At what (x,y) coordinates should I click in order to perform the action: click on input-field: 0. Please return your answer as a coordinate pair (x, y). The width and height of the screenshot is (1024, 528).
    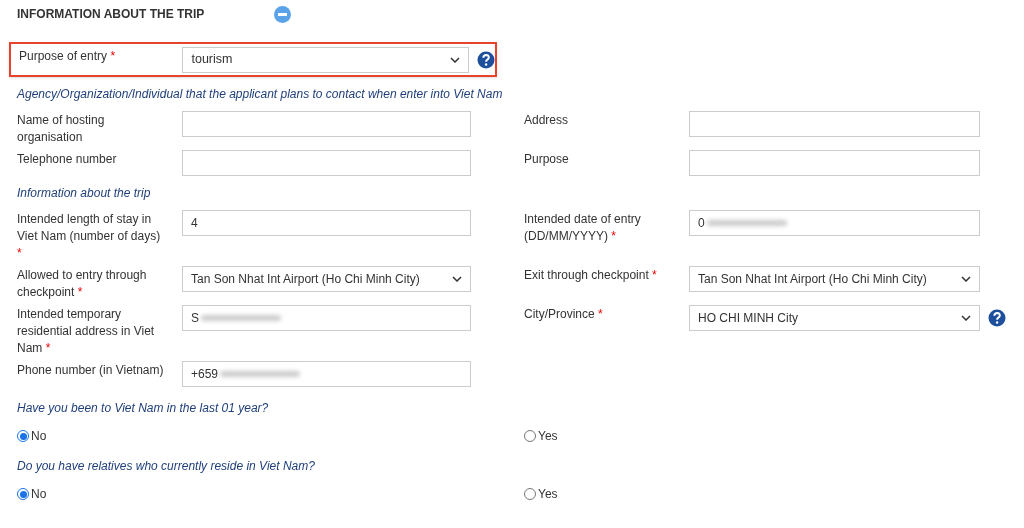
    Looking at the image, I should click on (834, 223).